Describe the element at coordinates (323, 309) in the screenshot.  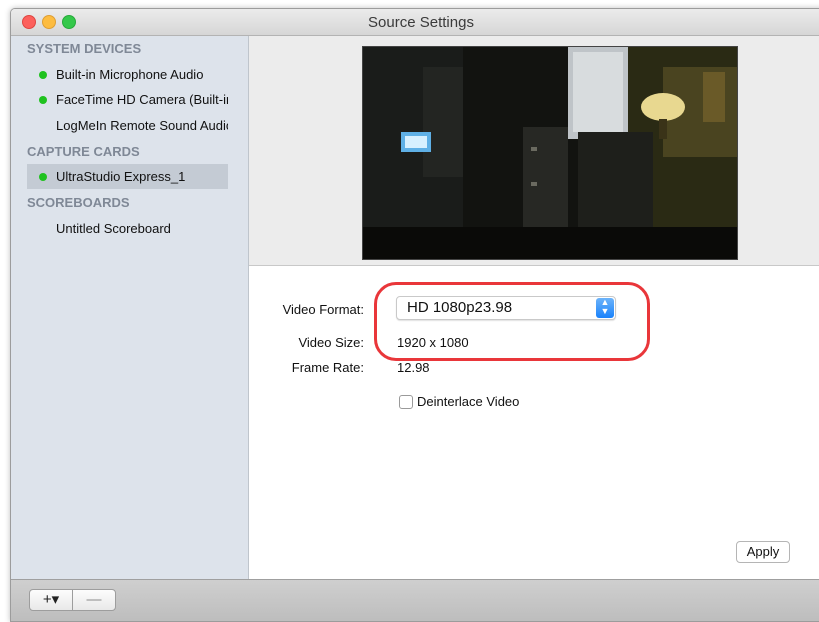
I see `video-format-label: Video Format:` at that location.